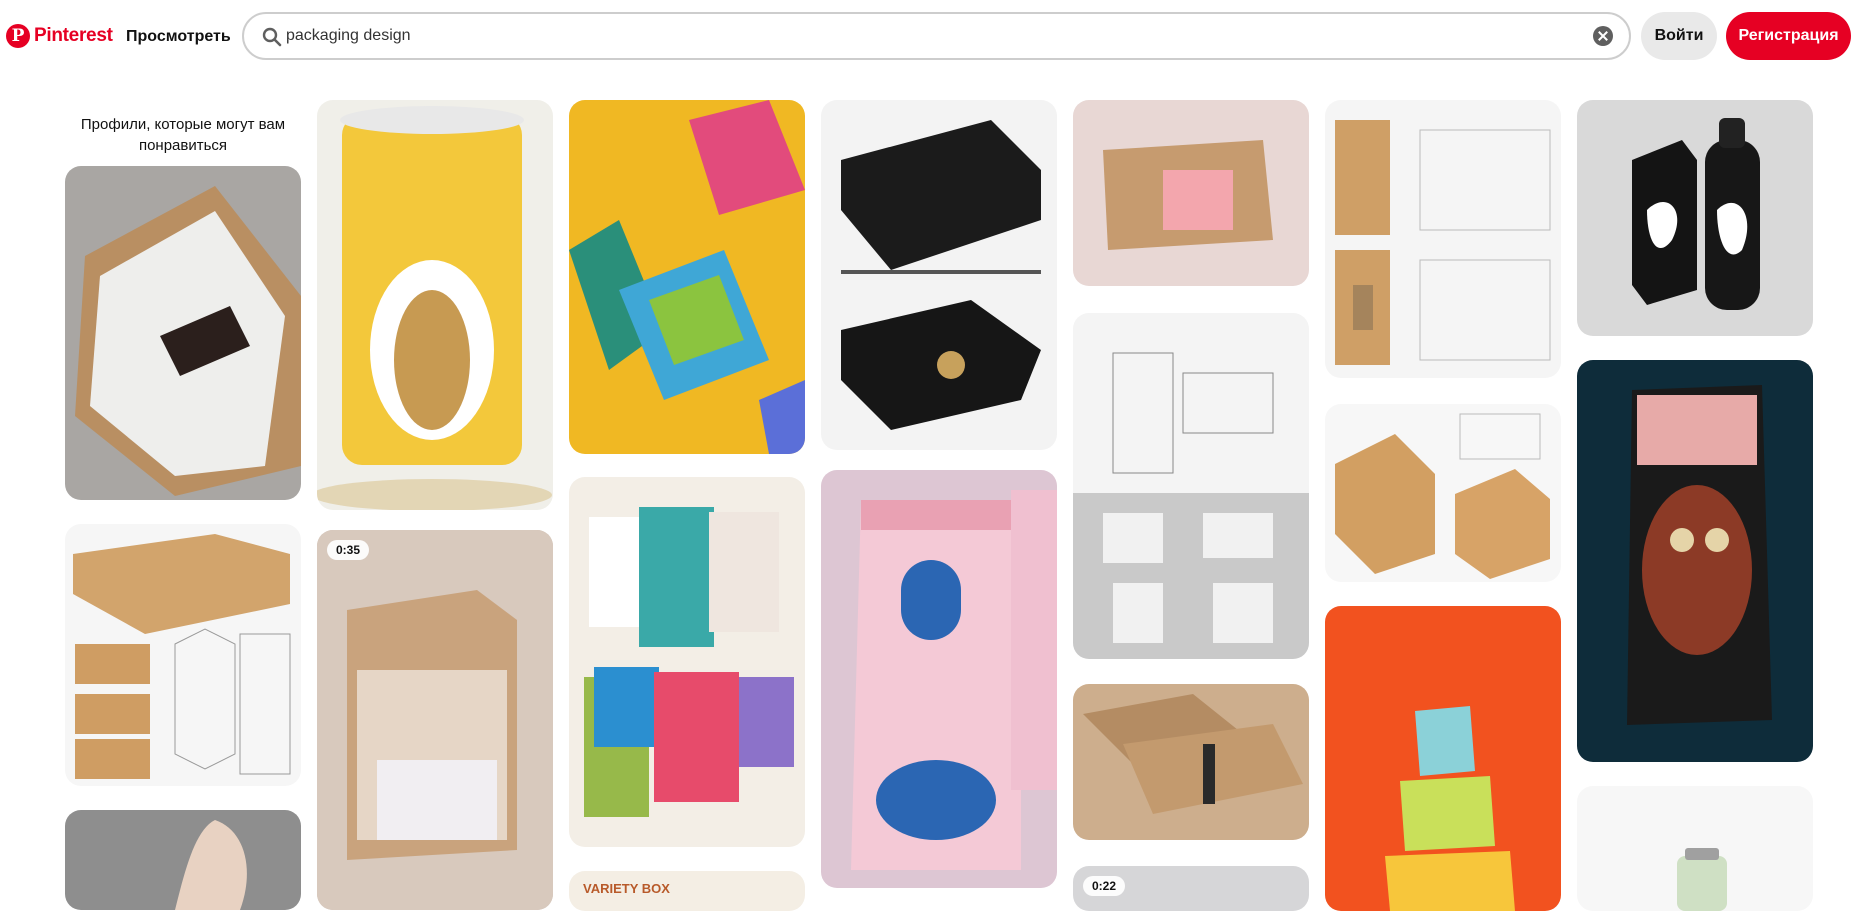  What do you see at coordinates (73, 35) in the screenshot?
I see `logo-text: Pinterest` at bounding box center [73, 35].